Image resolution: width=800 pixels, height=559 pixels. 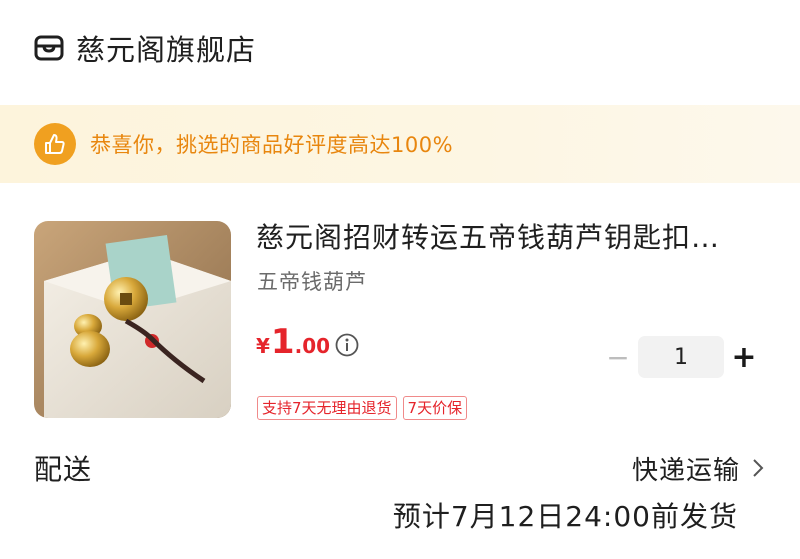 I want to click on price-currency: ¥, so click(x=263, y=346).